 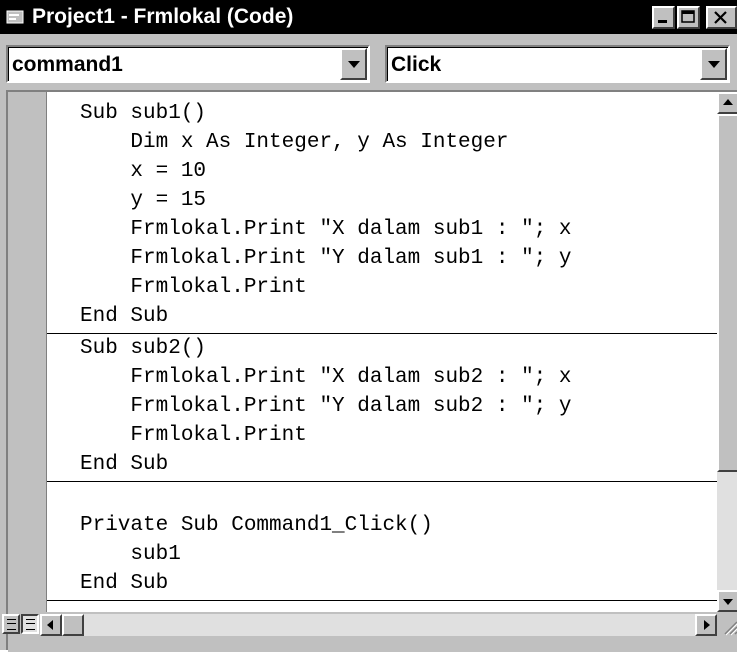 What do you see at coordinates (188, 64) in the screenshot?
I see `object-combo: command1` at bounding box center [188, 64].